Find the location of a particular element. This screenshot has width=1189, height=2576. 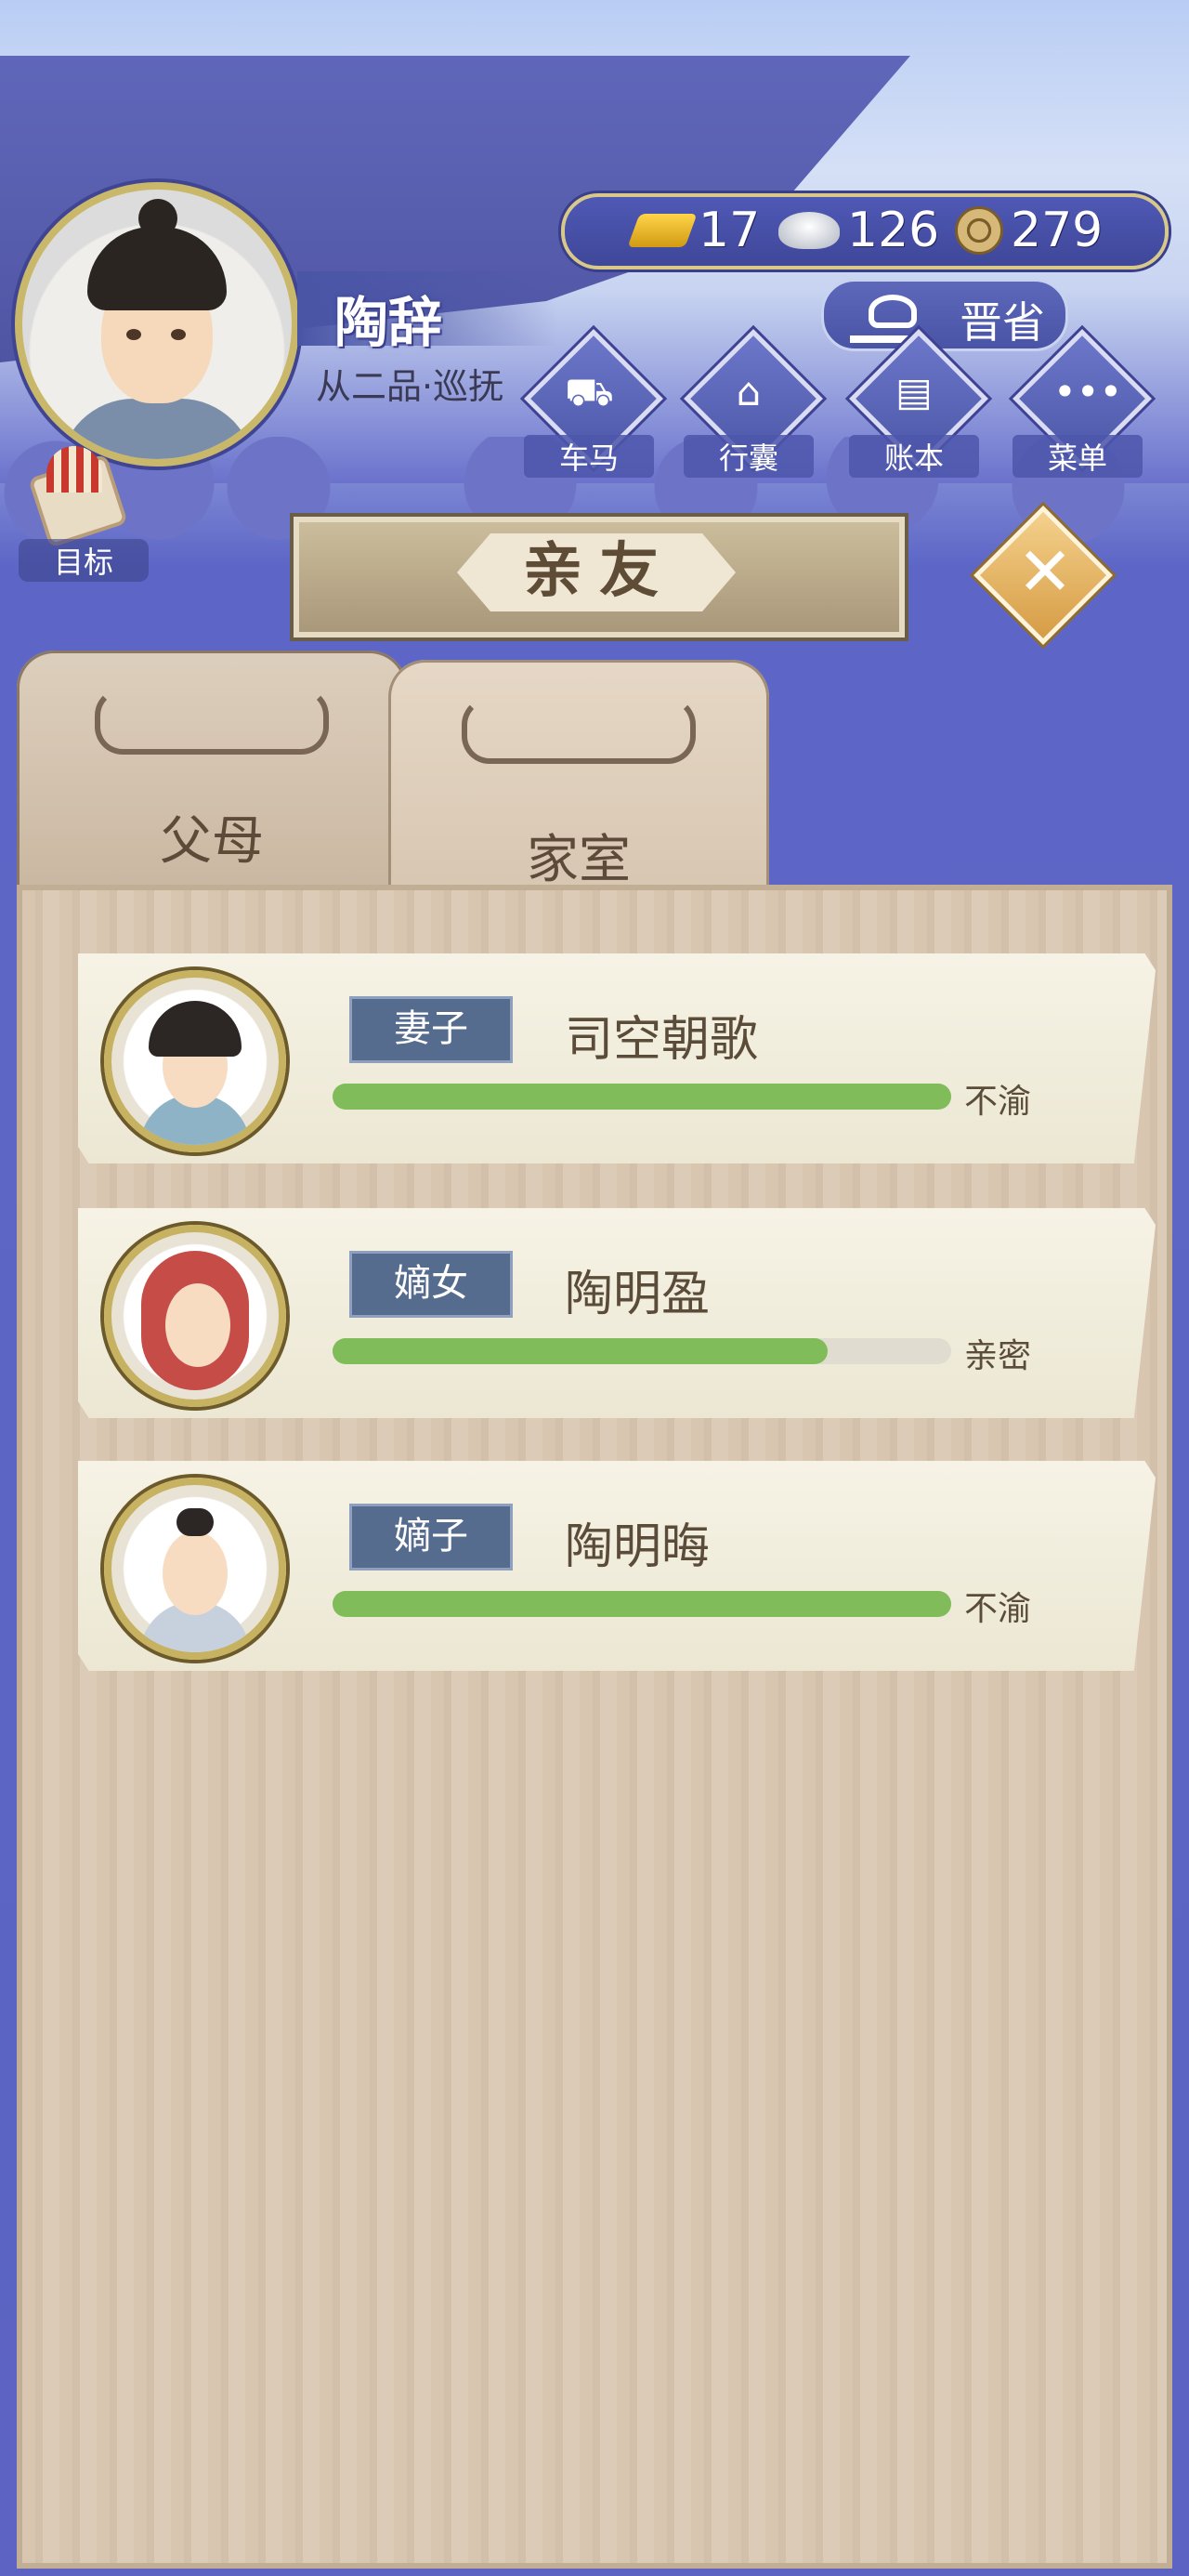

player-rank: 从二品·巡抚 is located at coordinates (410, 386).